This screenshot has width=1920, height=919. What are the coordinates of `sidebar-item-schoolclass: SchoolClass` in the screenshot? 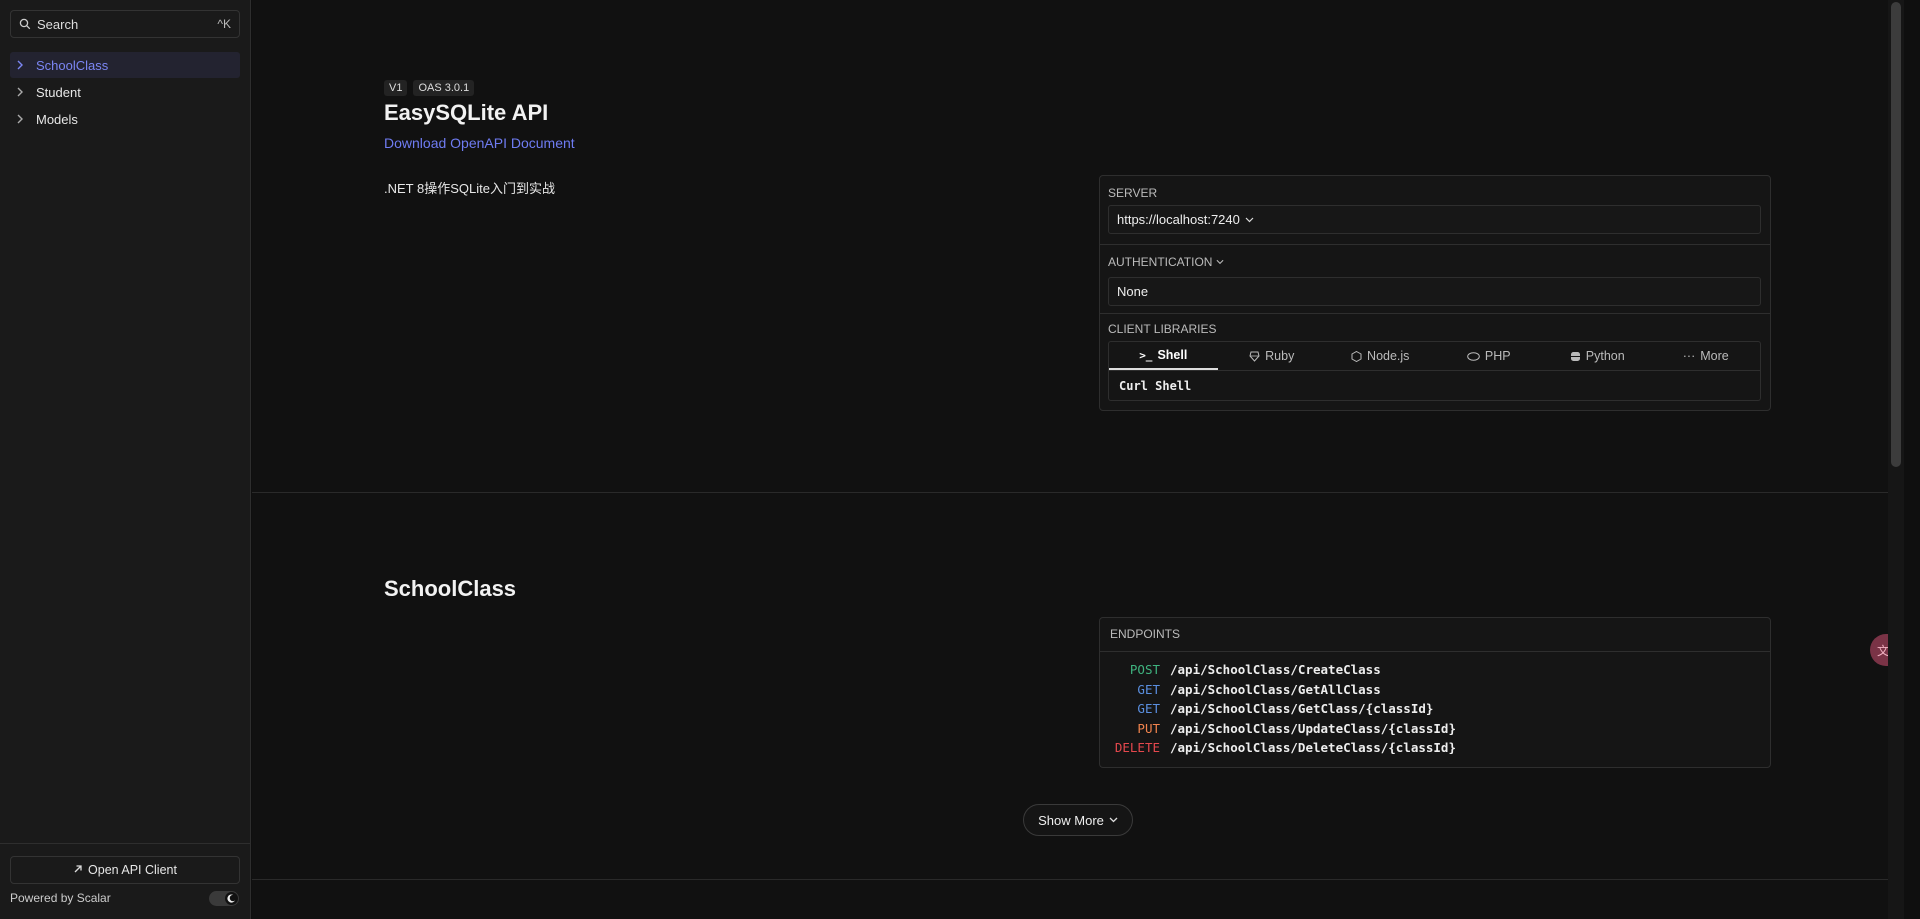 It's located at (125, 65).